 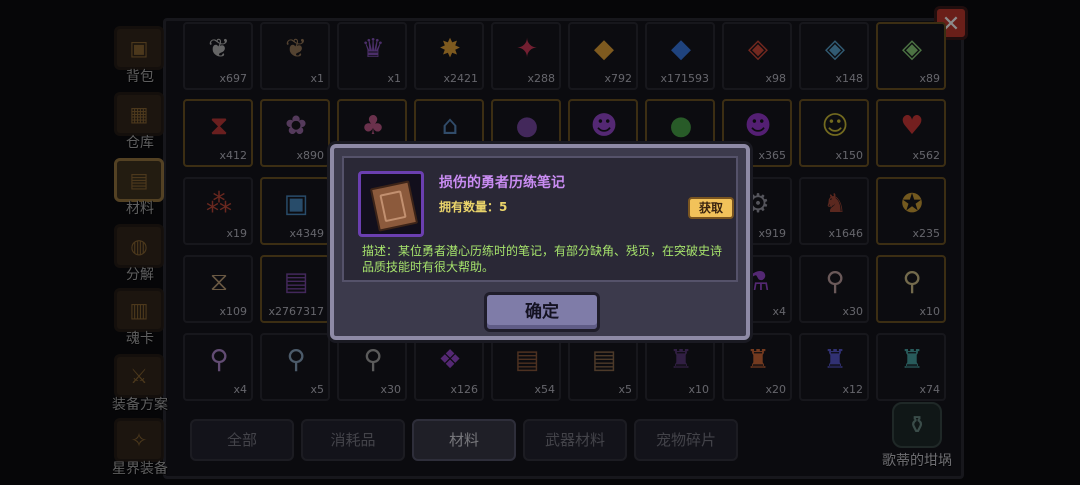 I want to click on cauldron-button: ⚱ 歌蒂的坩埚, so click(x=917, y=435).